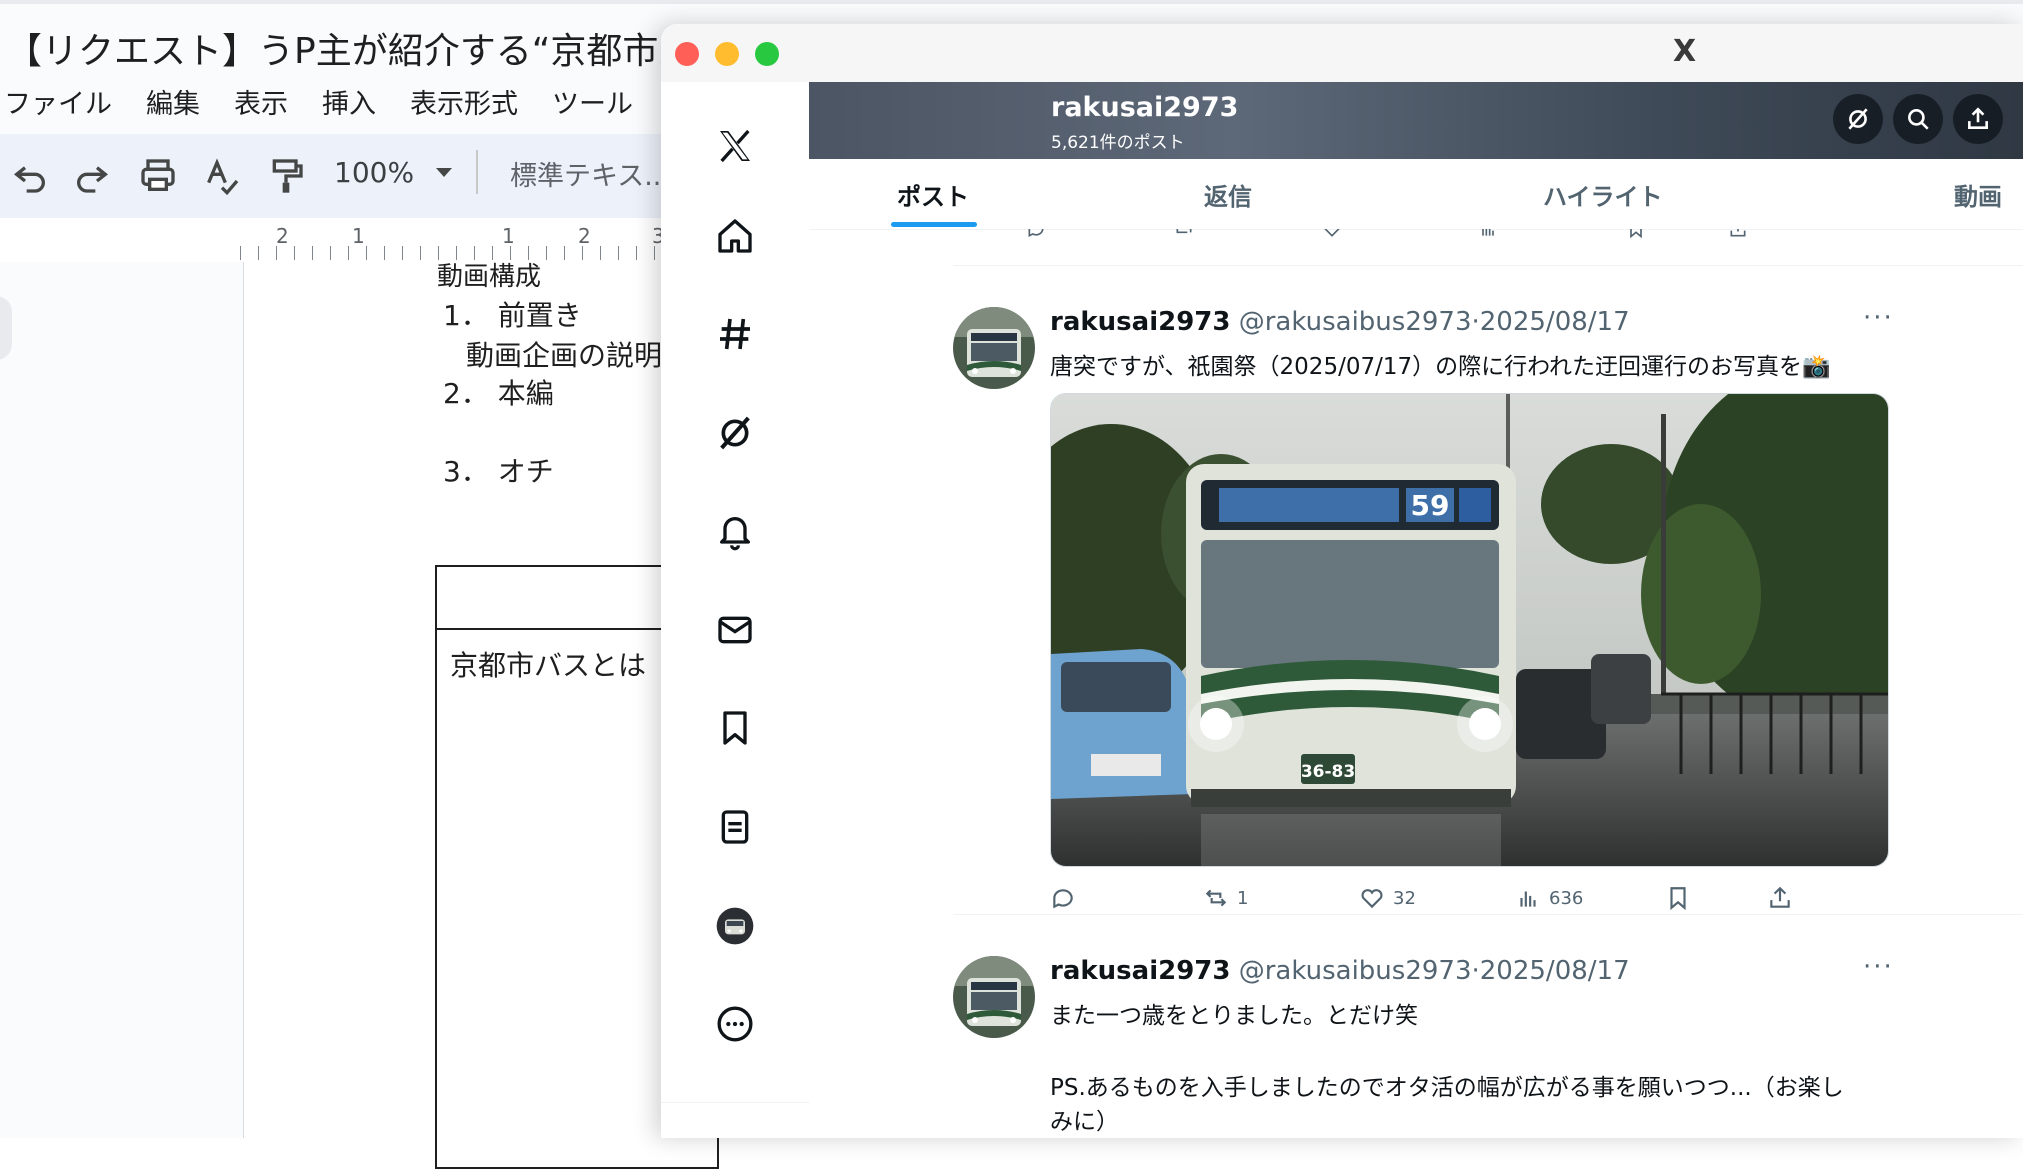  Describe the element at coordinates (464, 101) in the screenshot. I see `menu-format: 表示形式` at that location.